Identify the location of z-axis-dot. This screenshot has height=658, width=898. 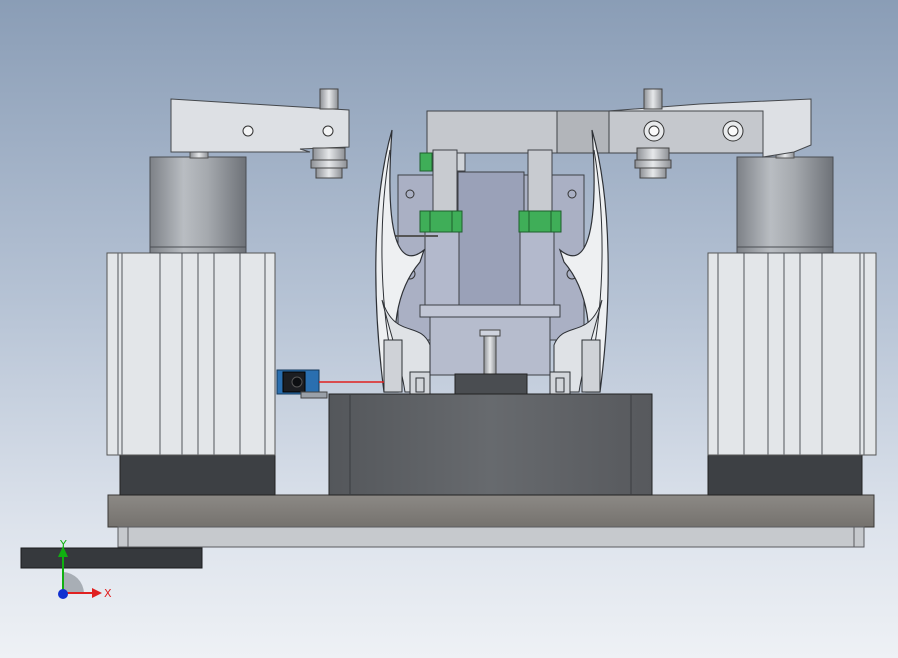
(63, 594).